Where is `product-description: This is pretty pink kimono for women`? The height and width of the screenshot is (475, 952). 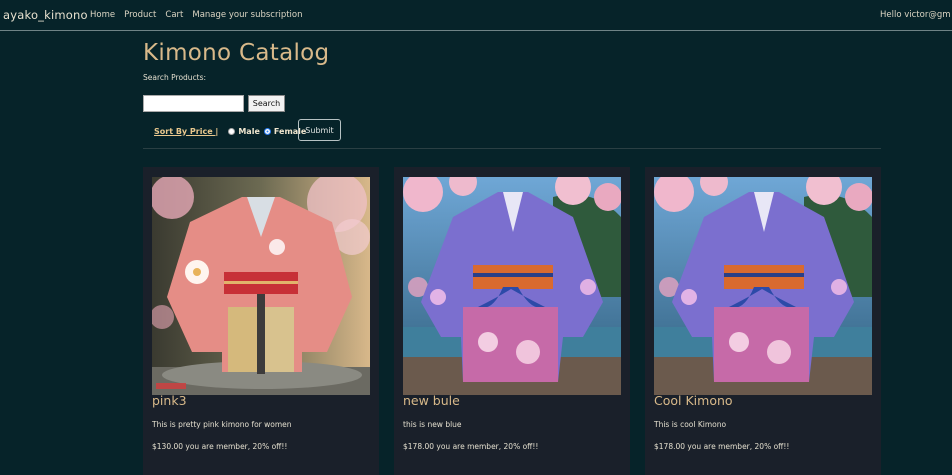 product-description: This is pretty pink kimono for women is located at coordinates (222, 424).